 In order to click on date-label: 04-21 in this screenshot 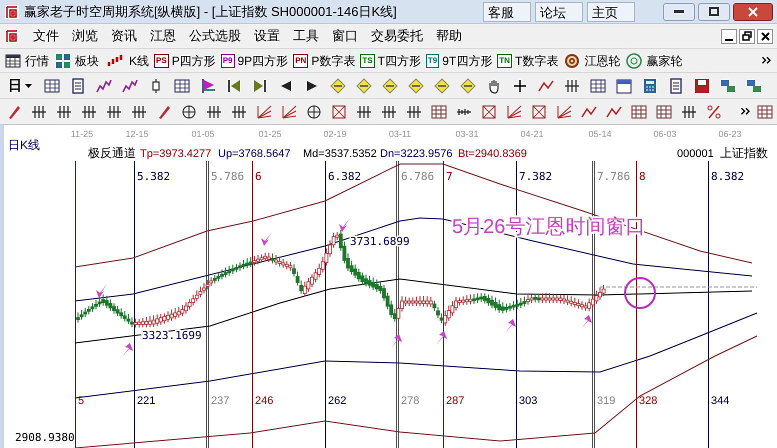, I will do `click(532, 134)`.